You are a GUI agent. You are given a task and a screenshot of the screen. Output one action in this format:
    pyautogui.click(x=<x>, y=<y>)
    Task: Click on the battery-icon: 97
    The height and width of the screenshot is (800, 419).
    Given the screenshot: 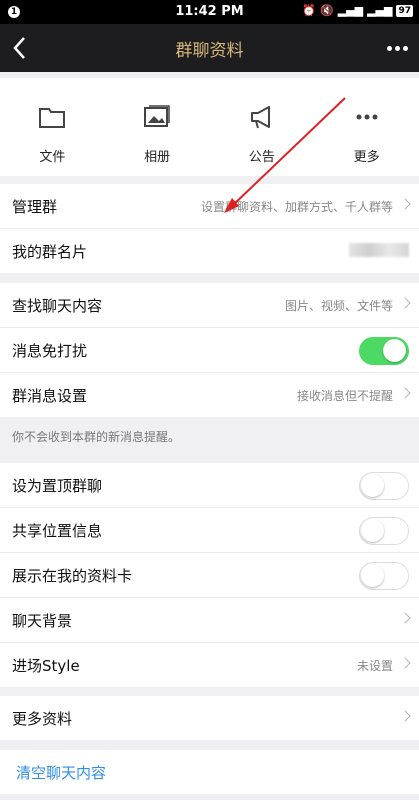 What is the action you would take?
    pyautogui.click(x=404, y=10)
    